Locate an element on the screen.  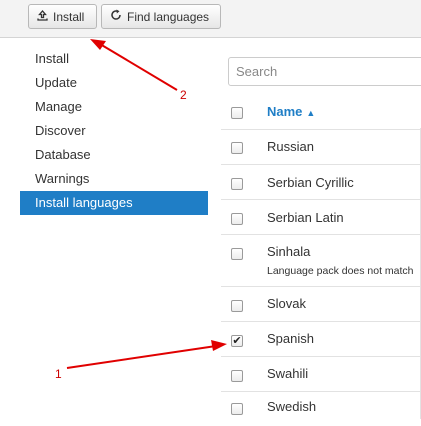
callout-1: 1 is located at coordinates (58, 374).